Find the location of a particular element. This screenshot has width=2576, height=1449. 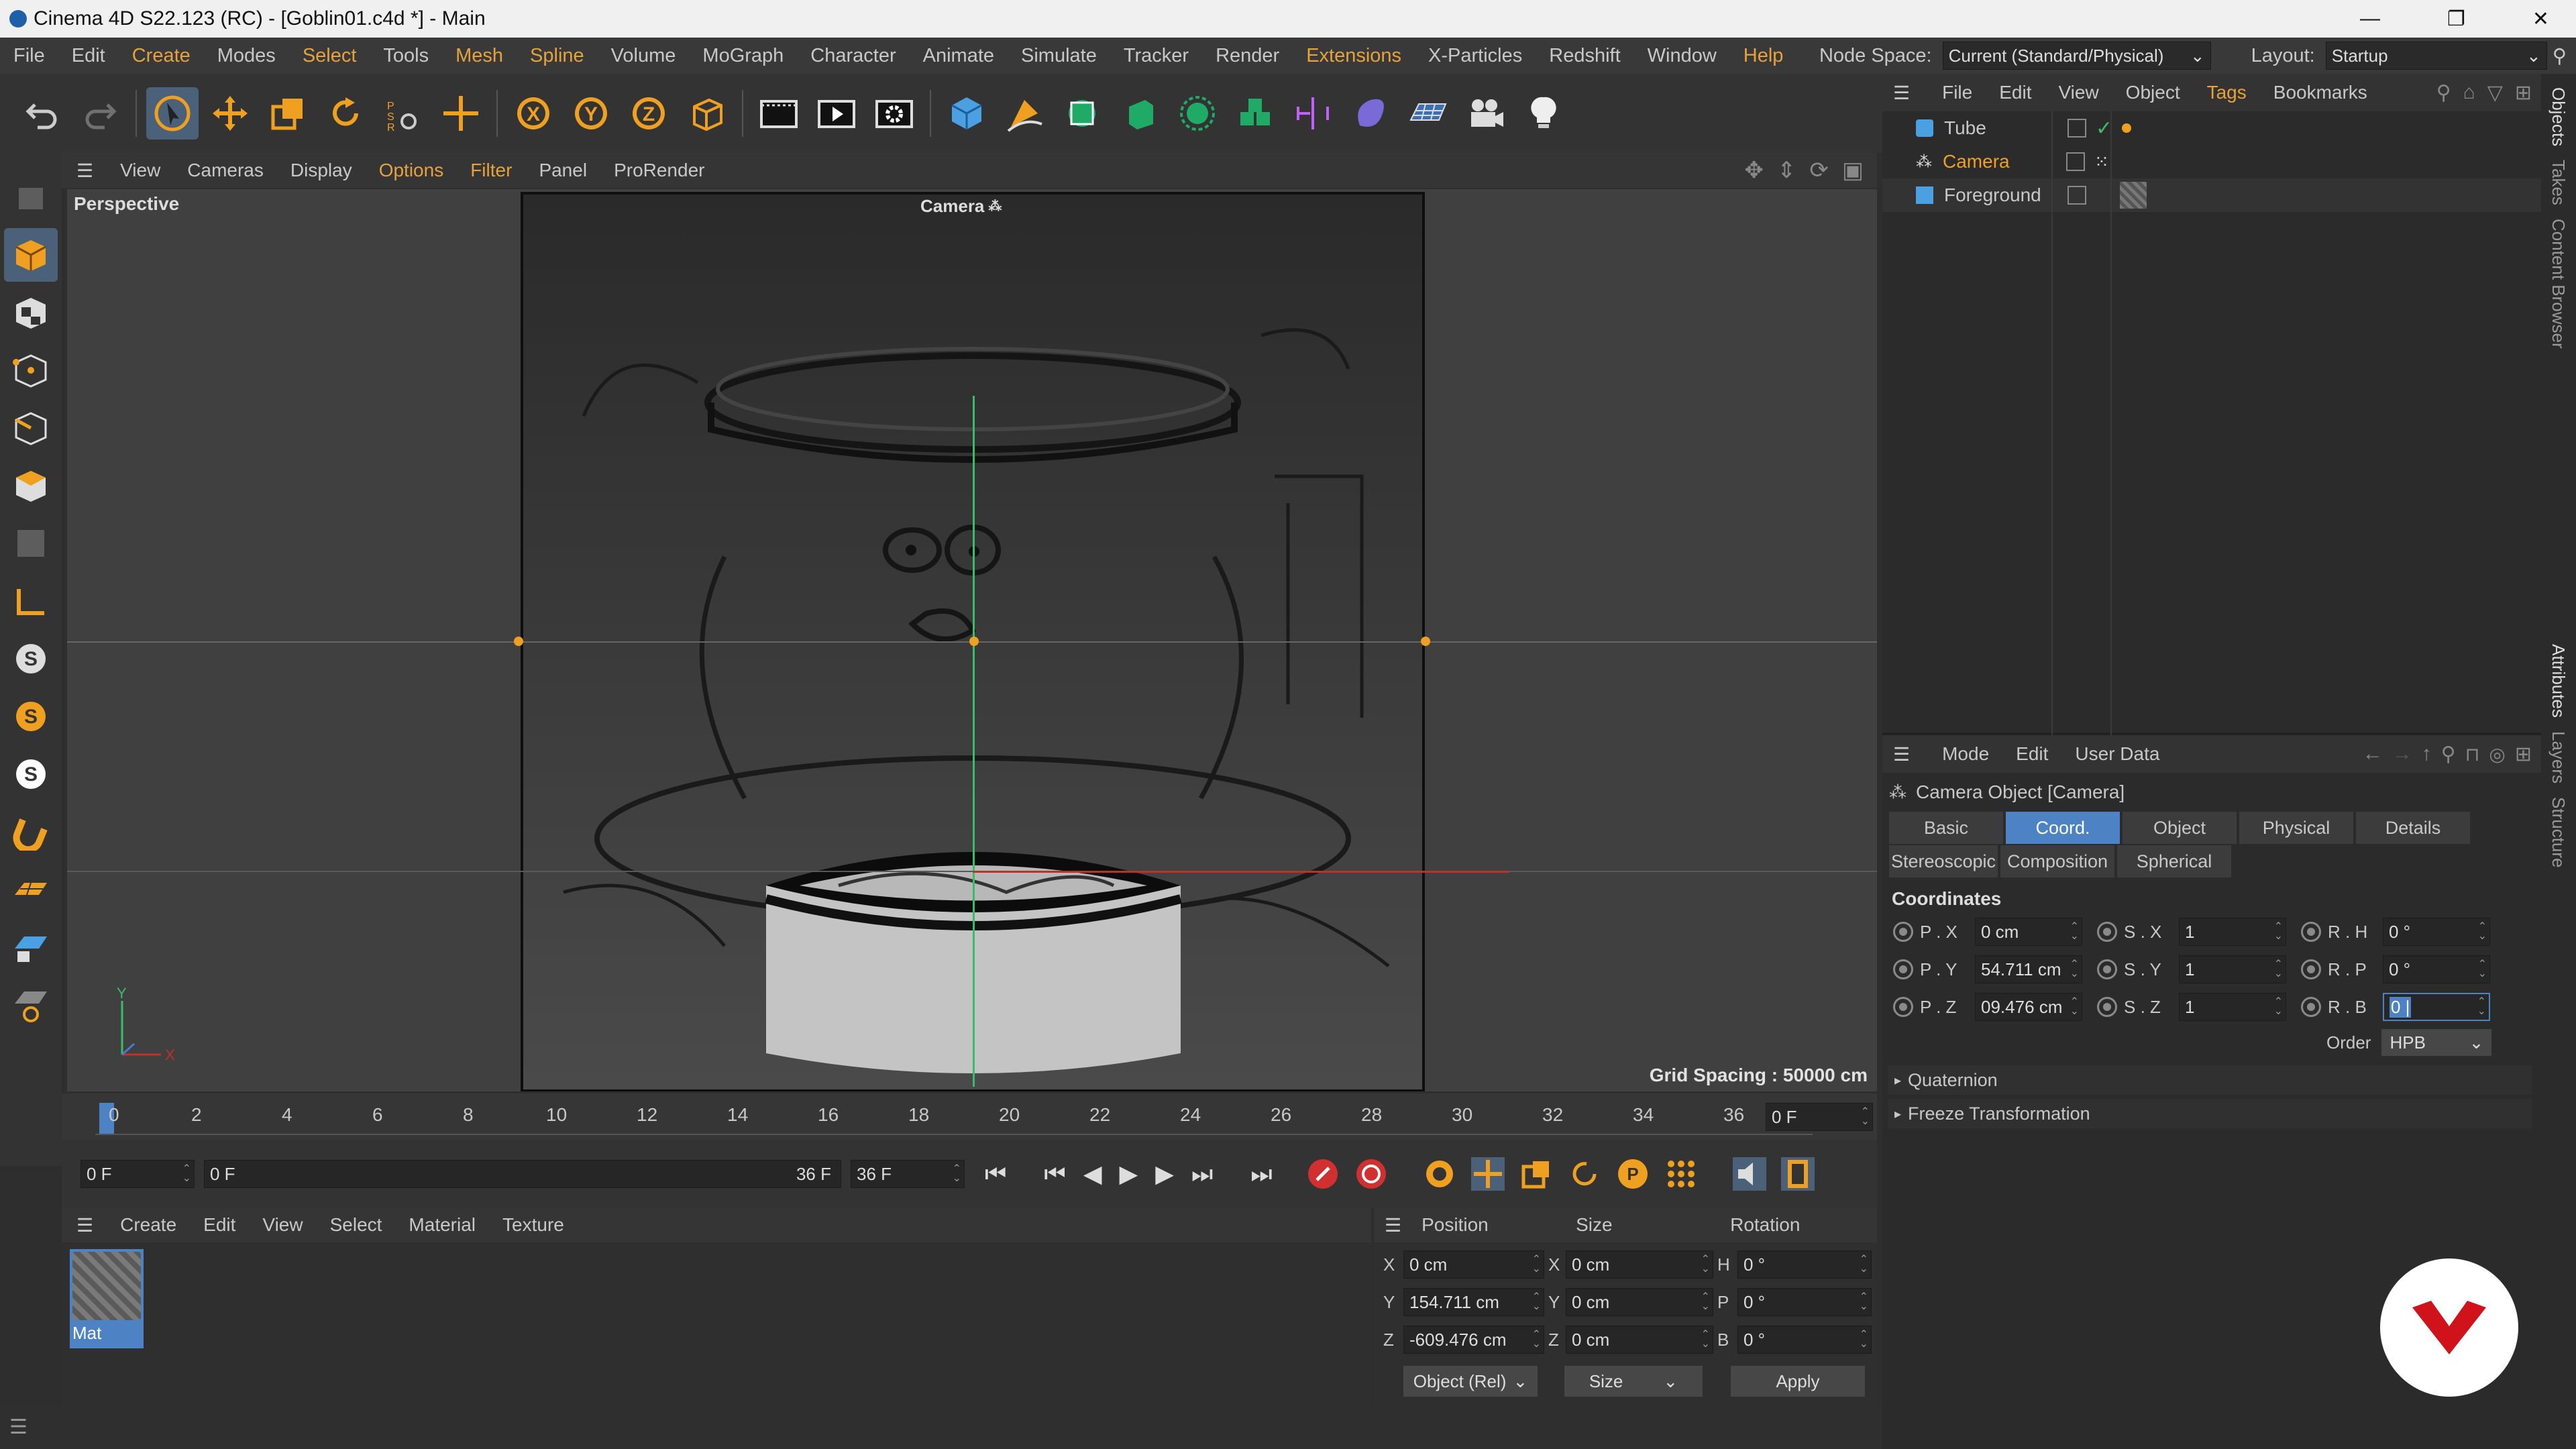

s-y-field: 1 ⌃ ⌄ is located at coordinates (2232, 969).